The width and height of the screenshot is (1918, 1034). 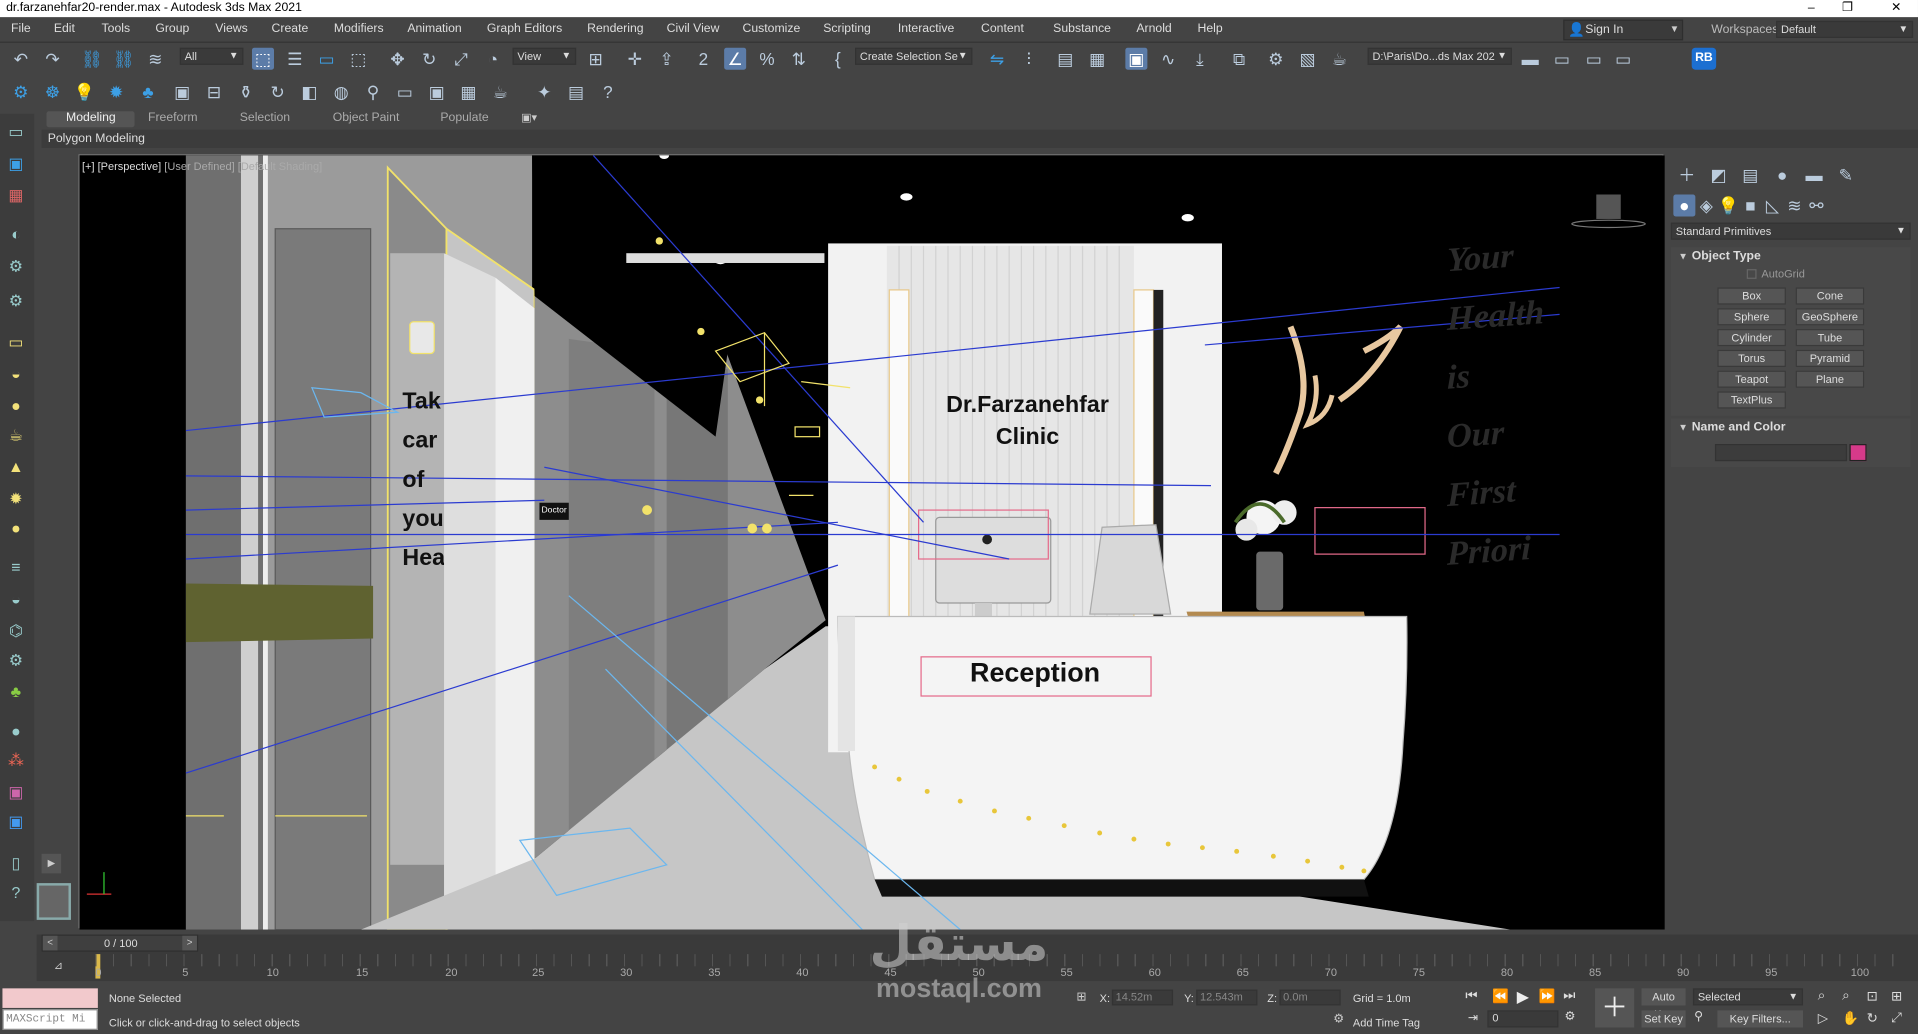 What do you see at coordinates (211, 56) in the screenshot?
I see `selection-filter-dropdown: All ▼` at bounding box center [211, 56].